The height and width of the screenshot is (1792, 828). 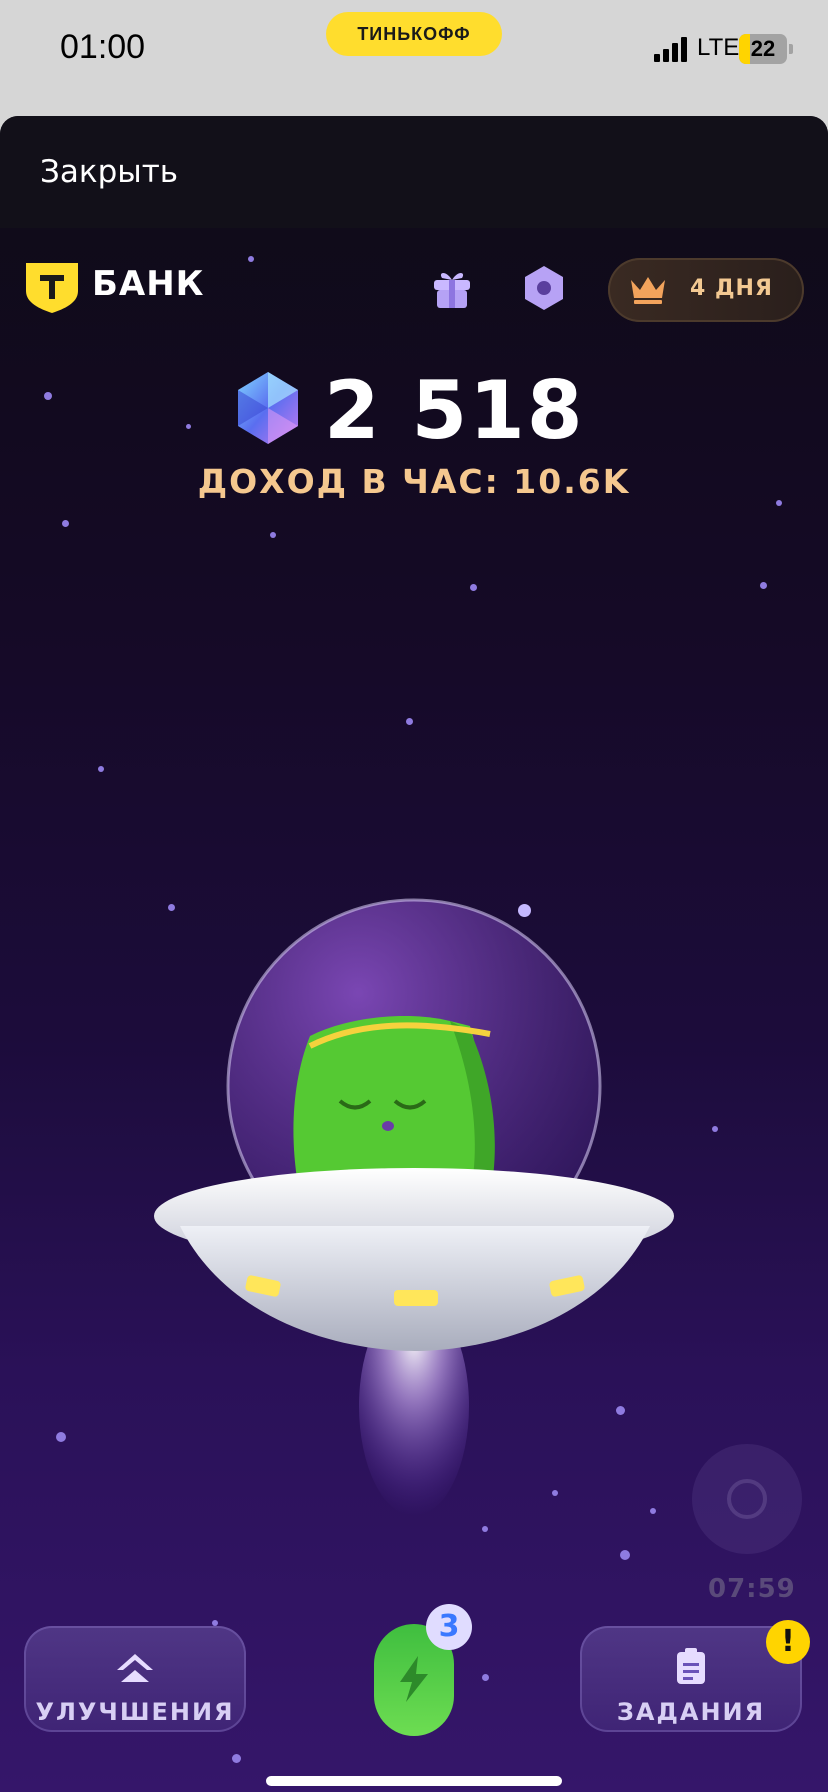 What do you see at coordinates (731, 288) in the screenshot?
I see `streak-label: 4 ДНЯ` at bounding box center [731, 288].